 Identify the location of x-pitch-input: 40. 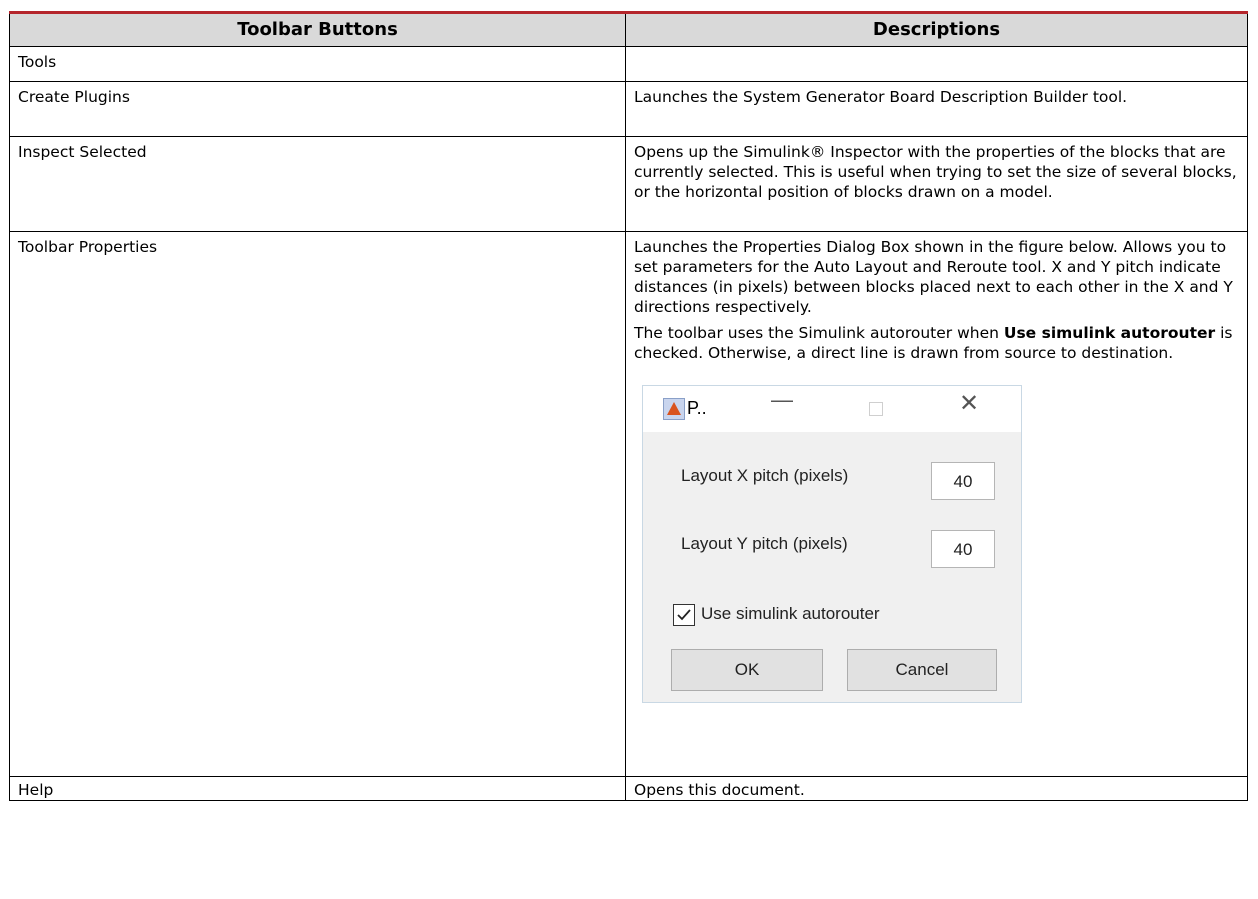
(963, 481).